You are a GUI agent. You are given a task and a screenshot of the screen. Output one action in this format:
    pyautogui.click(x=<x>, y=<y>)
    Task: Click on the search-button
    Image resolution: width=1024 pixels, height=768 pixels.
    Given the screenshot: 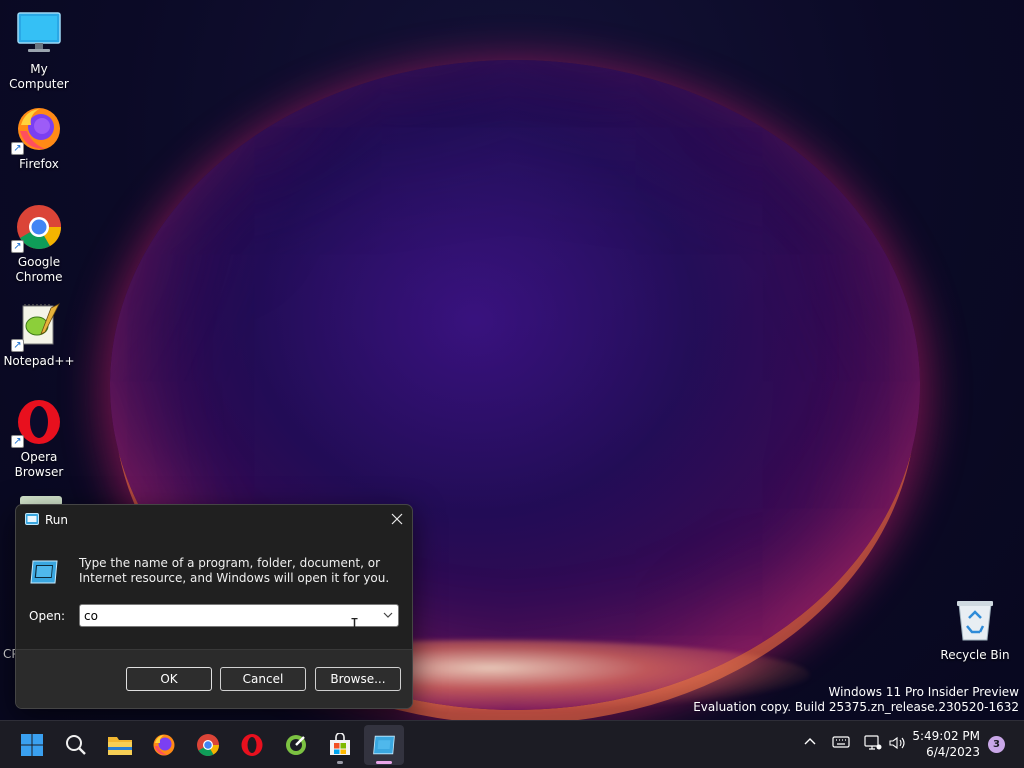 What is the action you would take?
    pyautogui.click(x=76, y=745)
    